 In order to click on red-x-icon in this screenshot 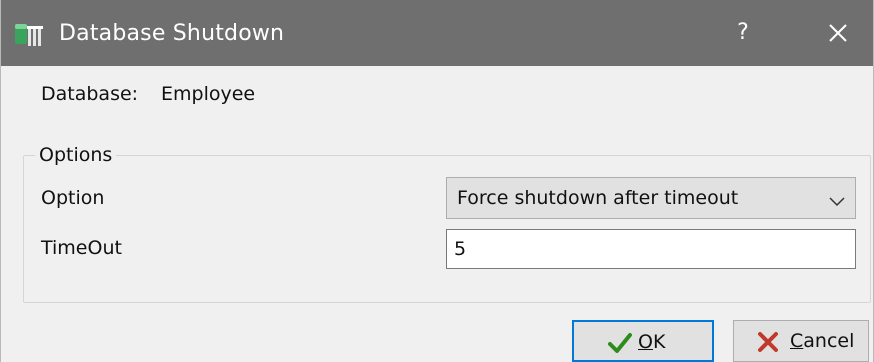, I will do `click(768, 342)`.